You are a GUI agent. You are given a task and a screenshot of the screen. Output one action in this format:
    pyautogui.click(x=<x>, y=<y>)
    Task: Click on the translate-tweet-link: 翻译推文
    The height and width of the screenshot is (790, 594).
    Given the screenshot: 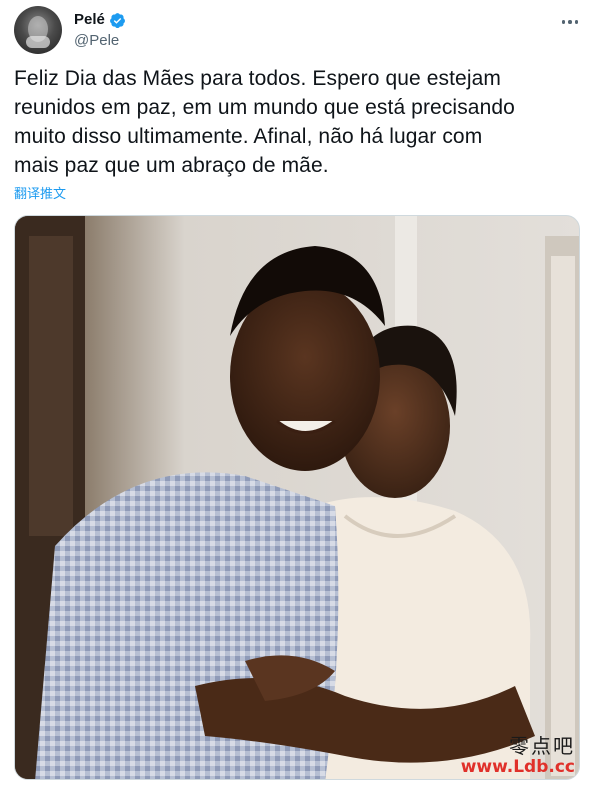 What is the action you would take?
    pyautogui.click(x=40, y=194)
    